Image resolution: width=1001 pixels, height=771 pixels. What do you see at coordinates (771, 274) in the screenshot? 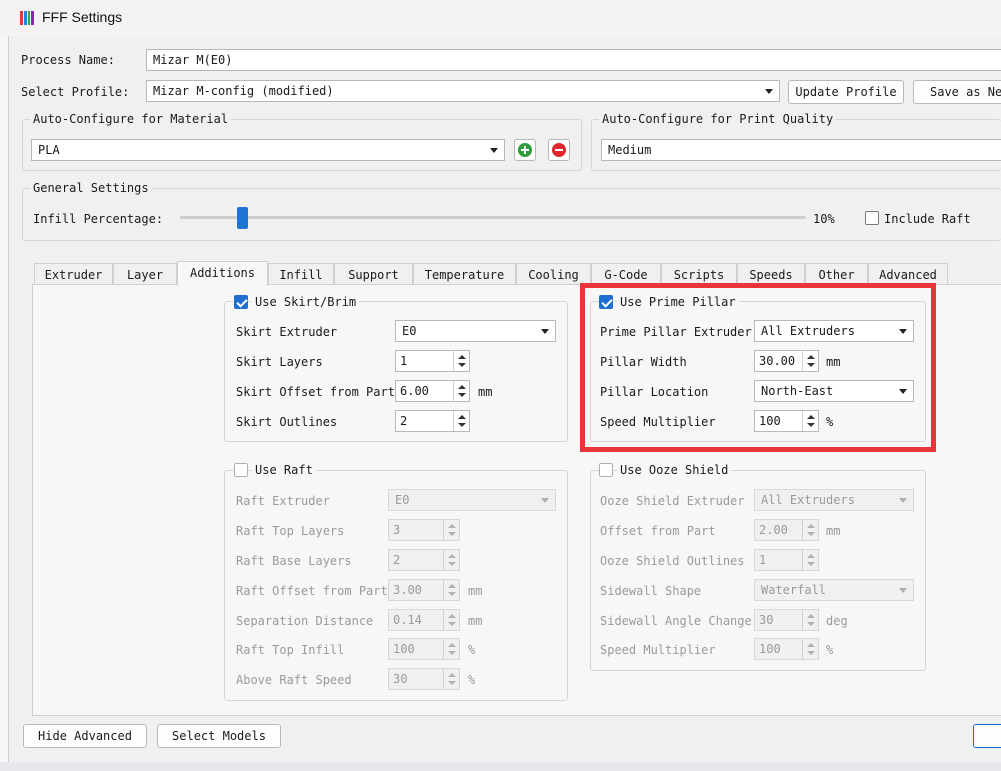
I see `tab-speeds: Speeds` at bounding box center [771, 274].